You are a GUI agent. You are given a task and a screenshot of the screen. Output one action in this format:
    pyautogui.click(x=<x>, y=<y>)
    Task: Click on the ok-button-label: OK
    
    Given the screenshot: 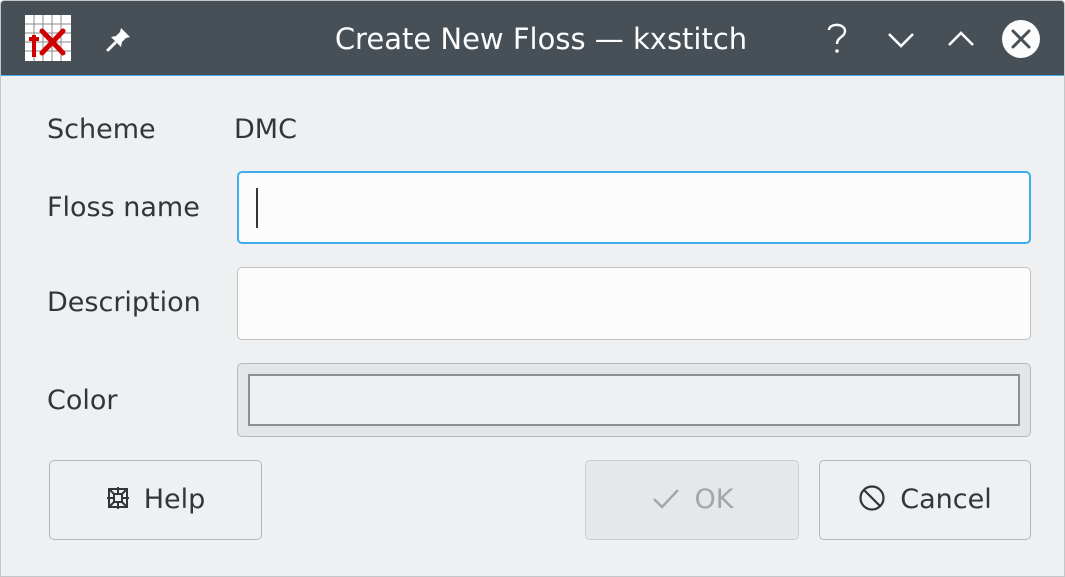 What is the action you would take?
    pyautogui.click(x=714, y=499)
    